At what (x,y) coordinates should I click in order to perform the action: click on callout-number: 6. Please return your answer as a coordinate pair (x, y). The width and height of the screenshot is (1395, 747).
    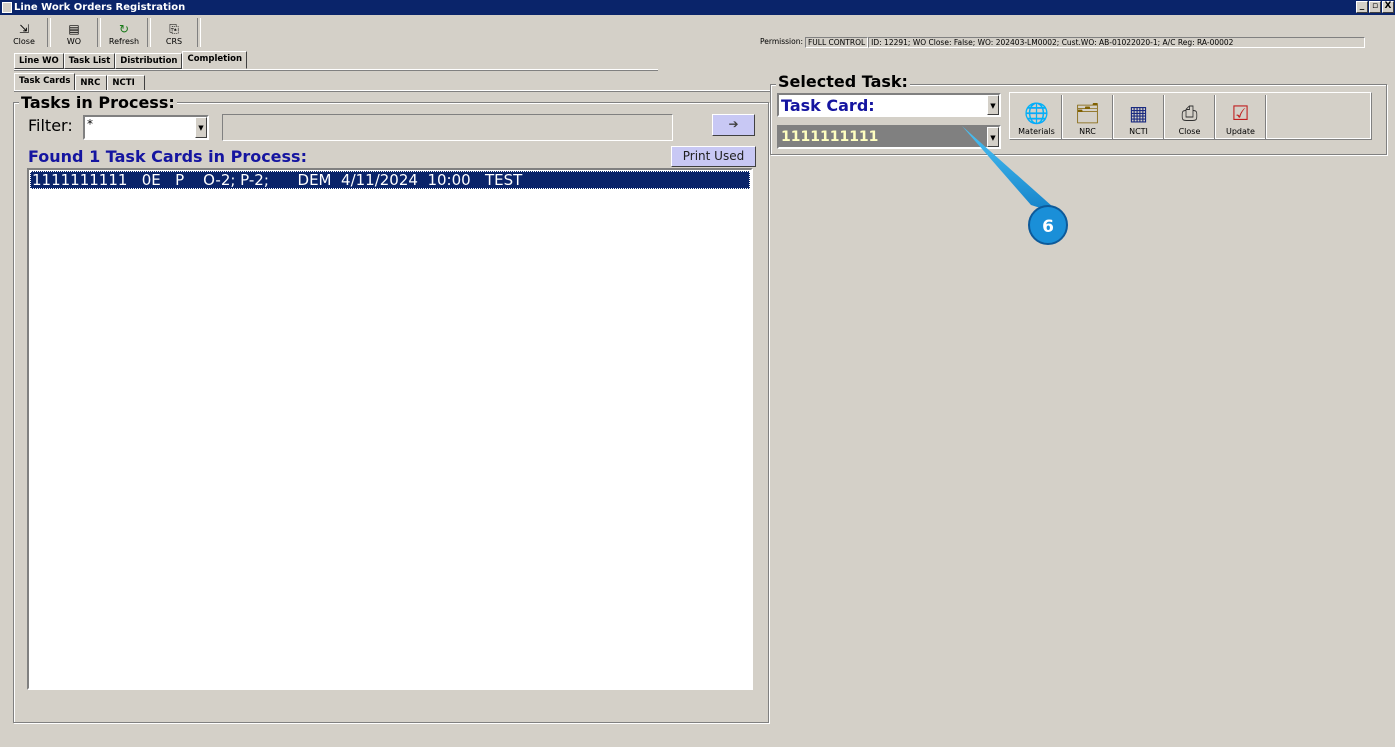
    Looking at the image, I should click on (1048, 227).